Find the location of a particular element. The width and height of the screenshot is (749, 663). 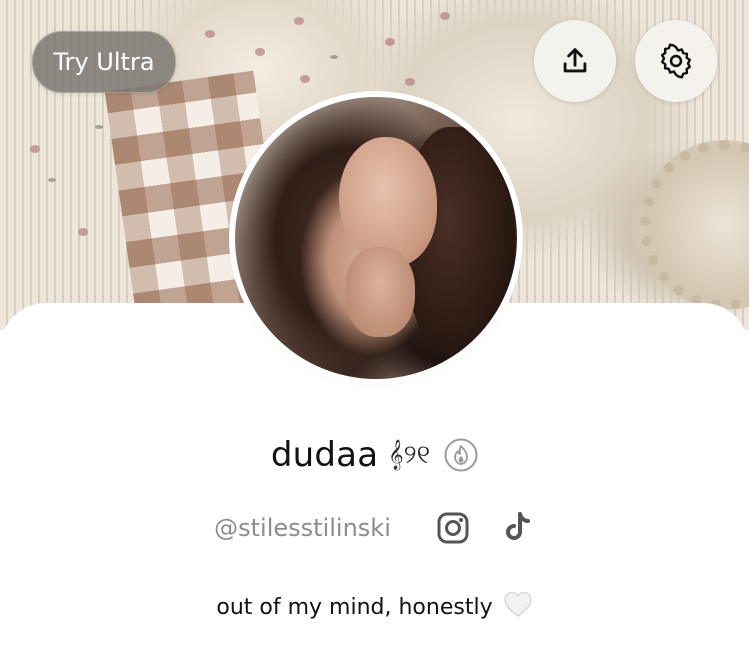

handle-row: @stilesstilinski is located at coordinates (374, 528).